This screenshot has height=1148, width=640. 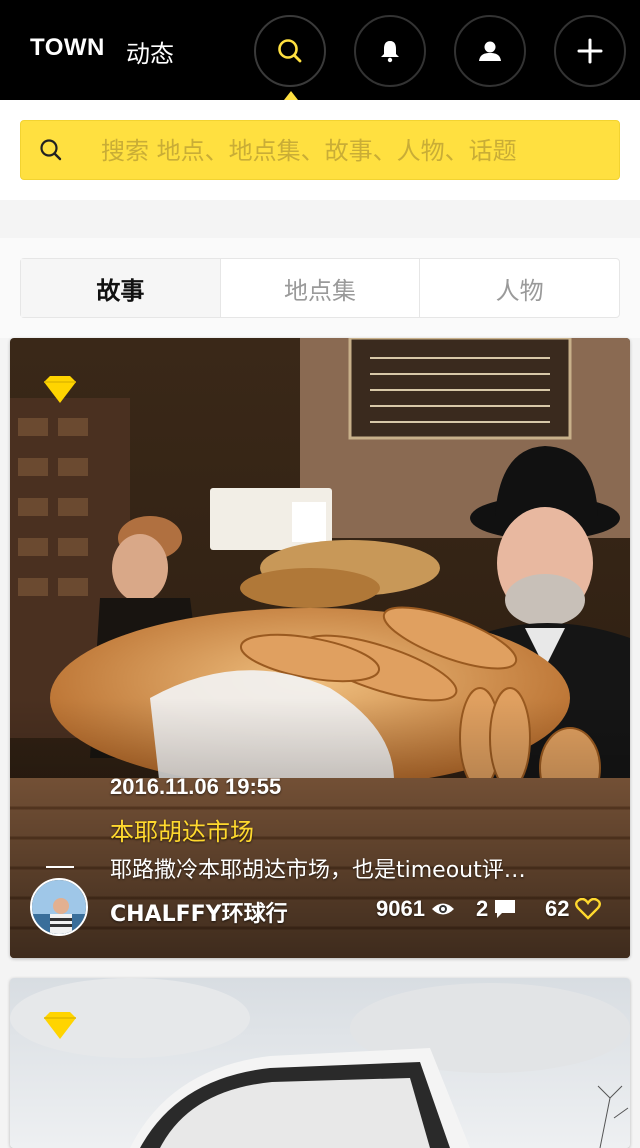 I want to click on eye-icon, so click(x=442, y=909).